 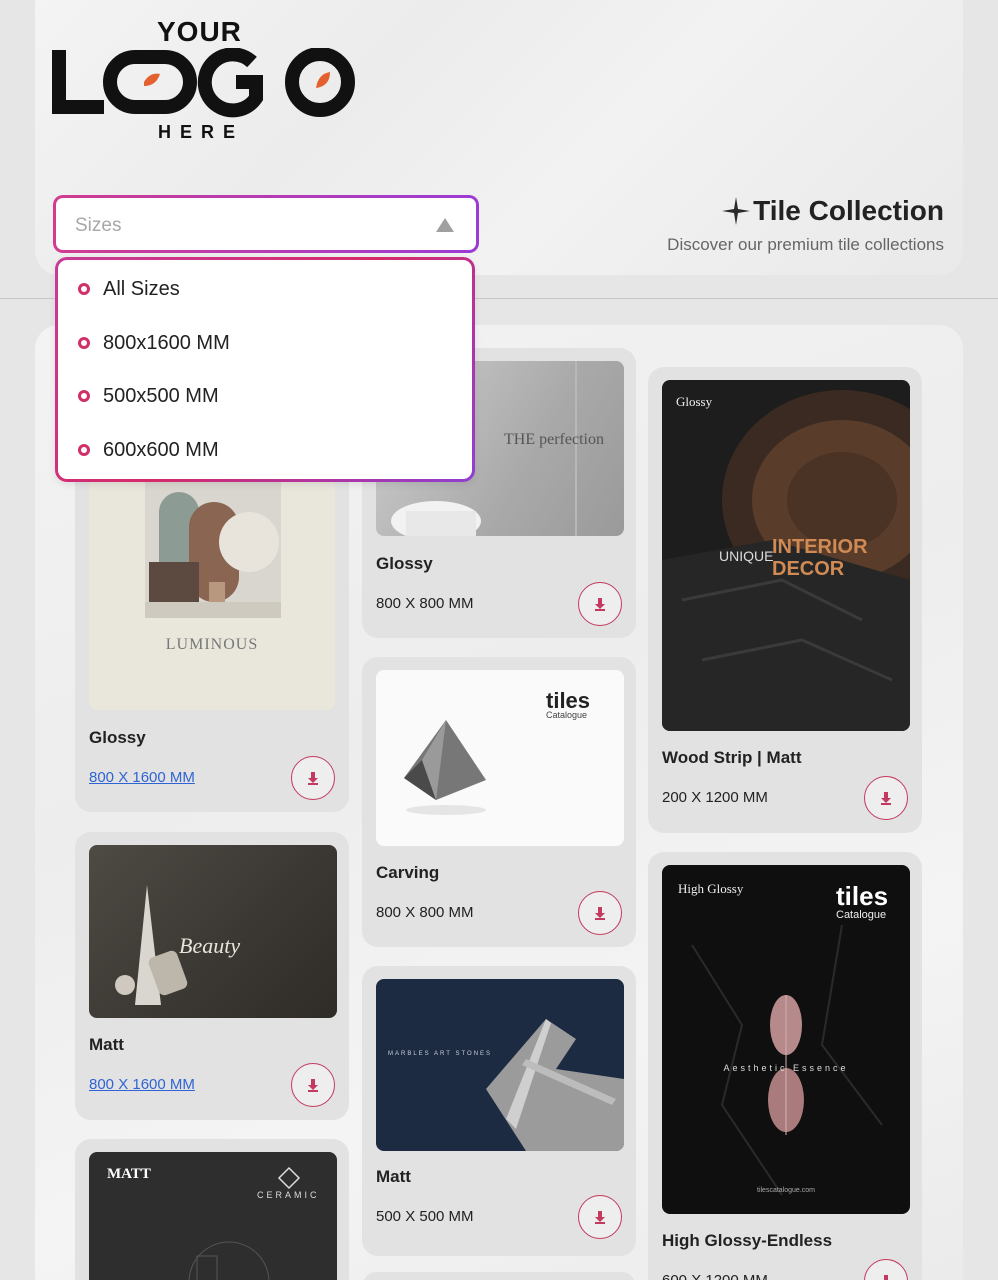 What do you see at coordinates (161, 395) in the screenshot?
I see `sizes-option-label: 500x500 MM` at bounding box center [161, 395].